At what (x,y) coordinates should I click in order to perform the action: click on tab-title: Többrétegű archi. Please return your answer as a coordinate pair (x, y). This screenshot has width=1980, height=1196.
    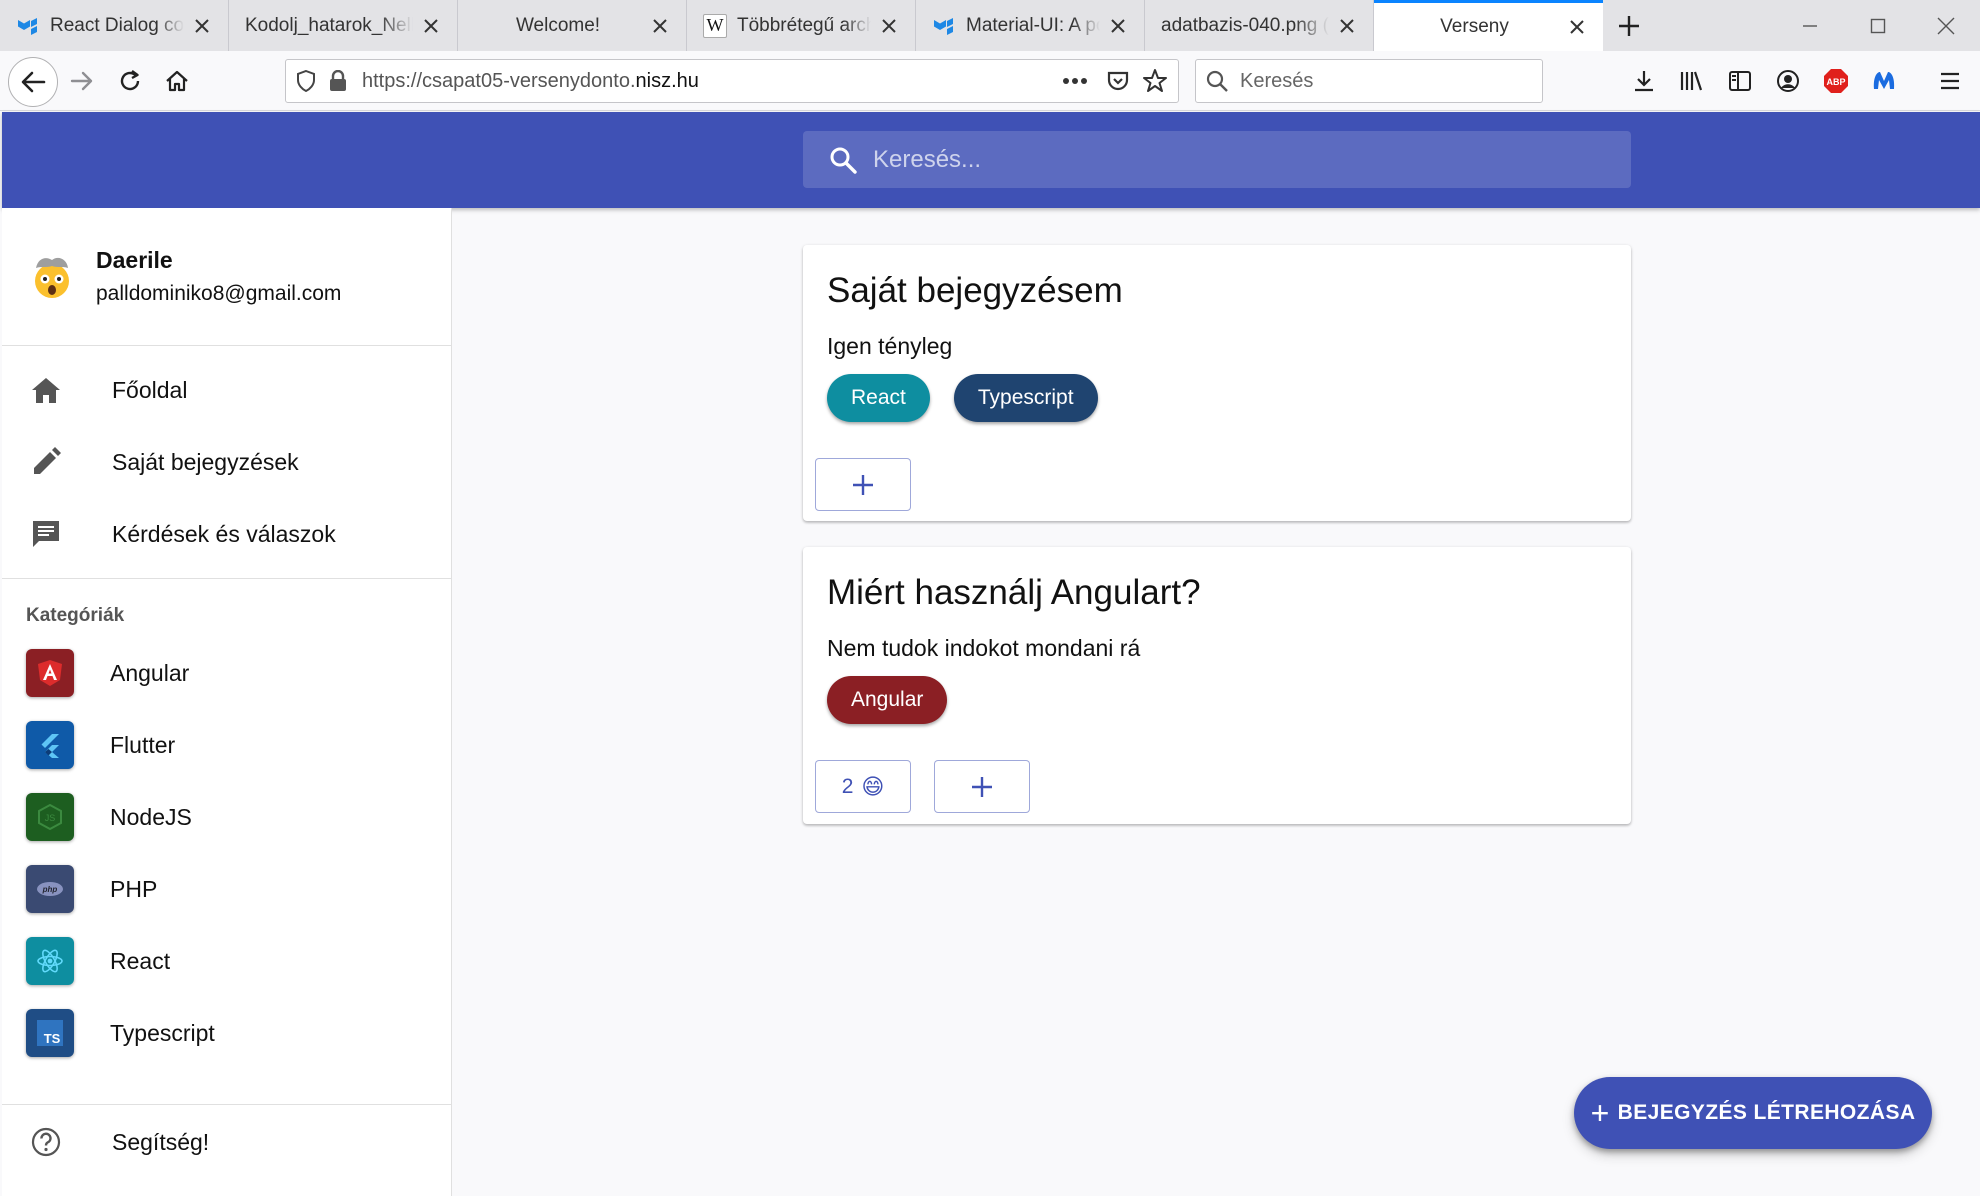
    Looking at the image, I should click on (804, 25).